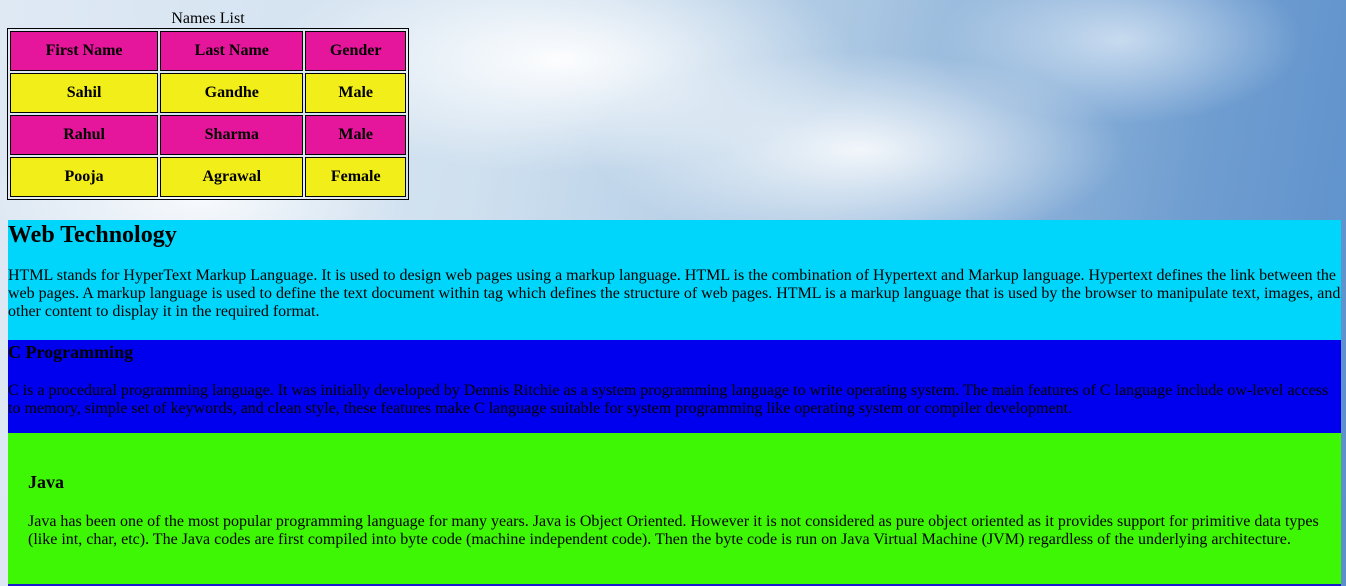 The width and height of the screenshot is (1346, 586). I want to click on table-row: Pooja Agrawal Female, so click(208, 177).